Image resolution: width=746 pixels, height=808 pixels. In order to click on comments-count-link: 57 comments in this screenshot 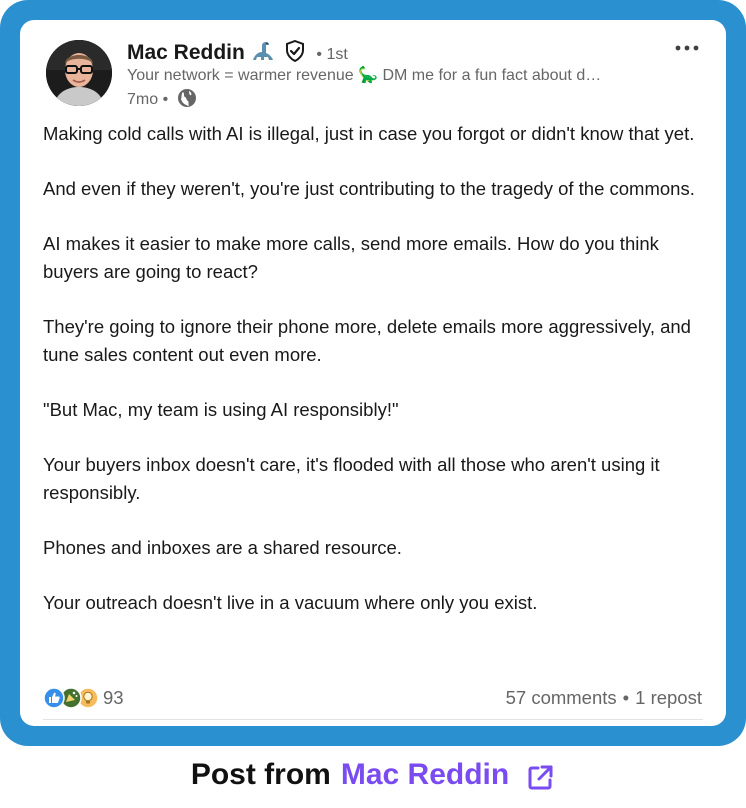, I will do `click(561, 698)`.